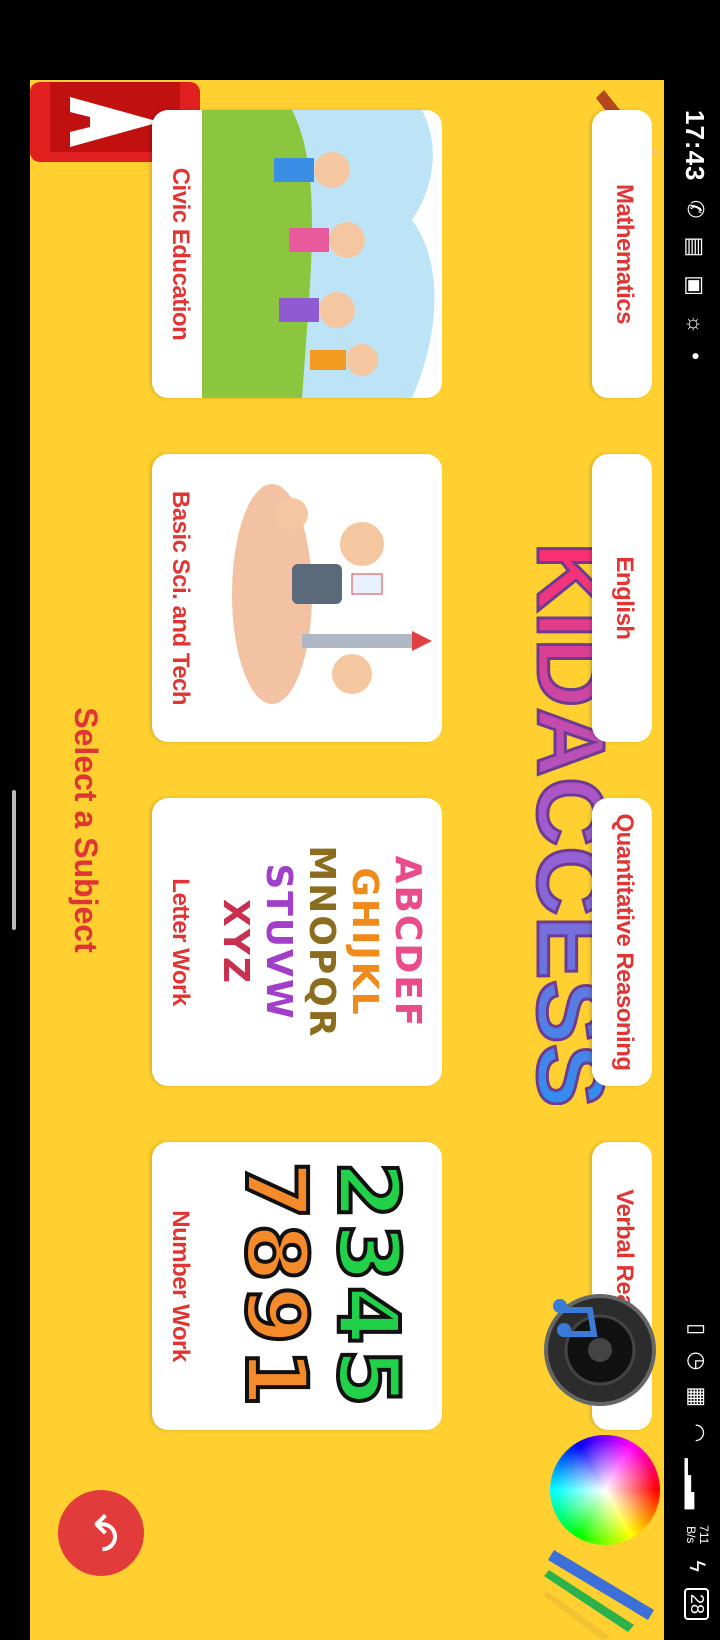 The width and height of the screenshot is (720, 1640). Describe the element at coordinates (322, 598) in the screenshot. I see `science-kids-illustration` at that location.